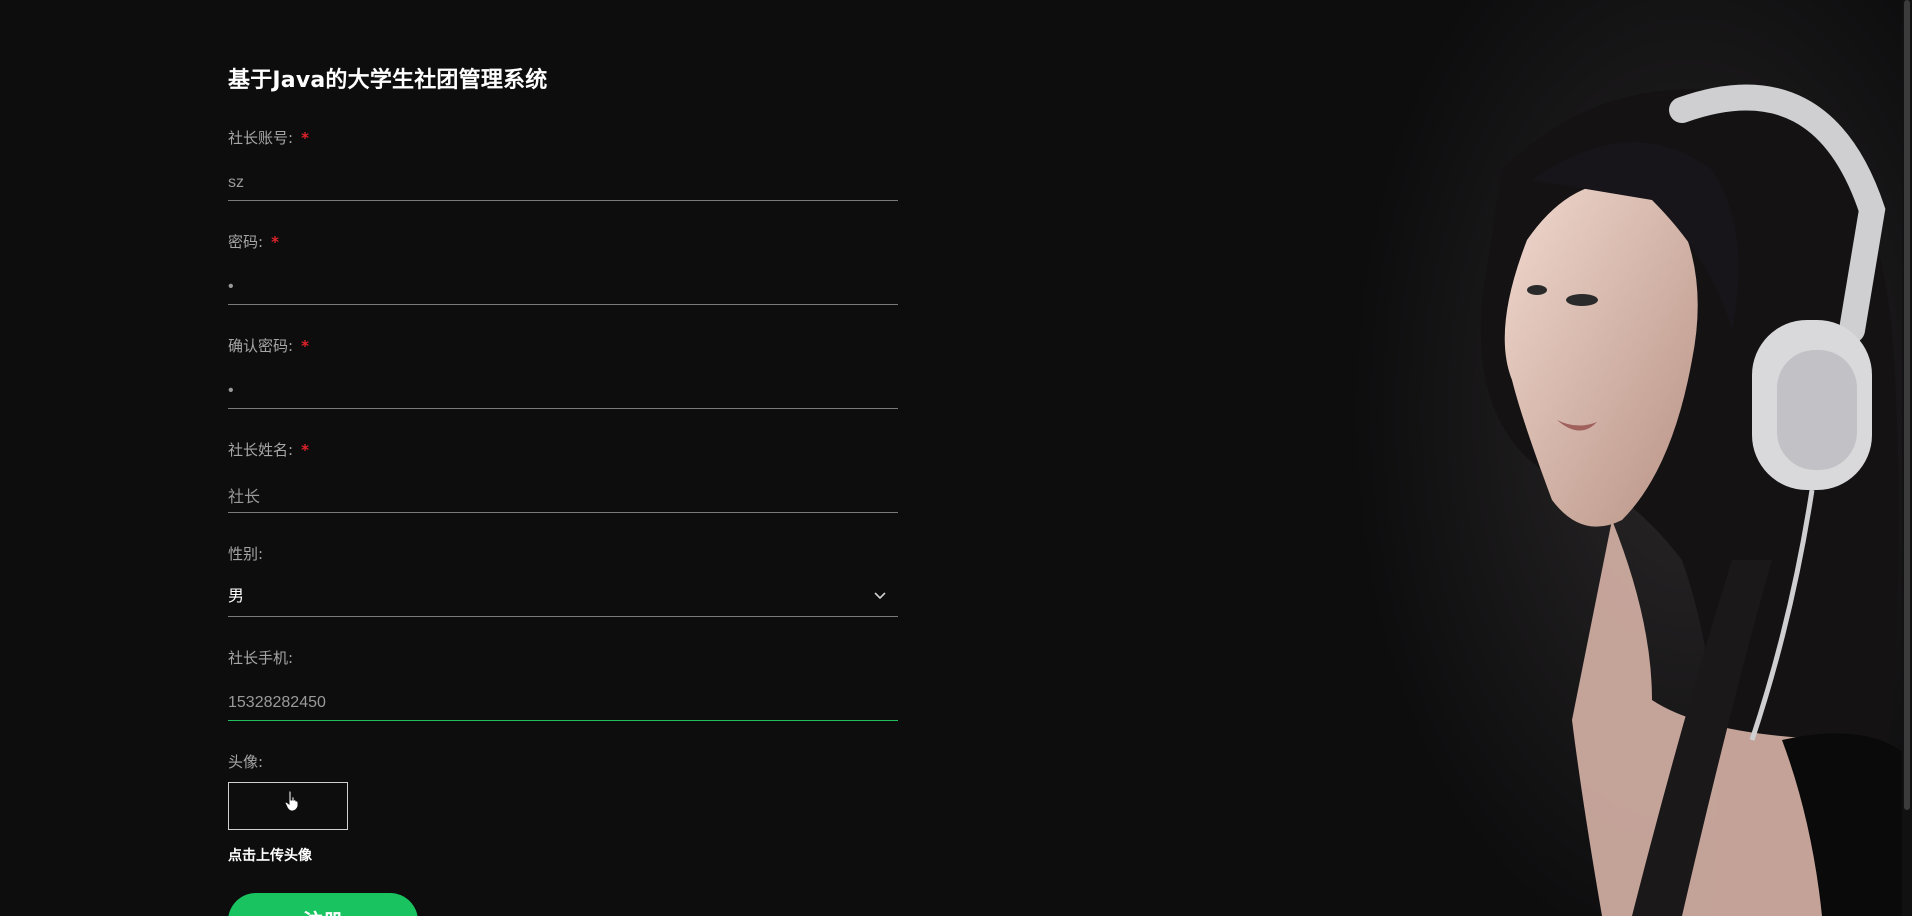 This screenshot has width=1912, height=916. What do you see at coordinates (563, 391) in the screenshot?
I see `confirm-password-input` at bounding box center [563, 391].